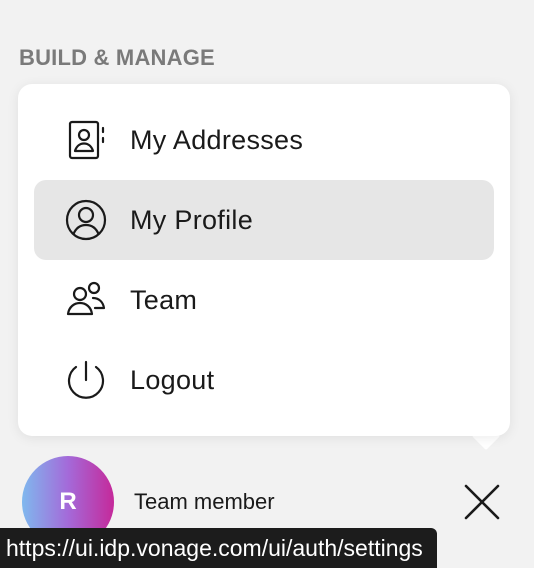  What do you see at coordinates (86, 220) in the screenshot?
I see `user-circle-icon` at bounding box center [86, 220].